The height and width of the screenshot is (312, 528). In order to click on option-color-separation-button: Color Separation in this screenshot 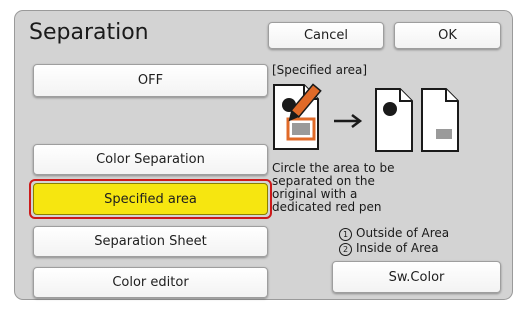, I will do `click(150, 159)`.